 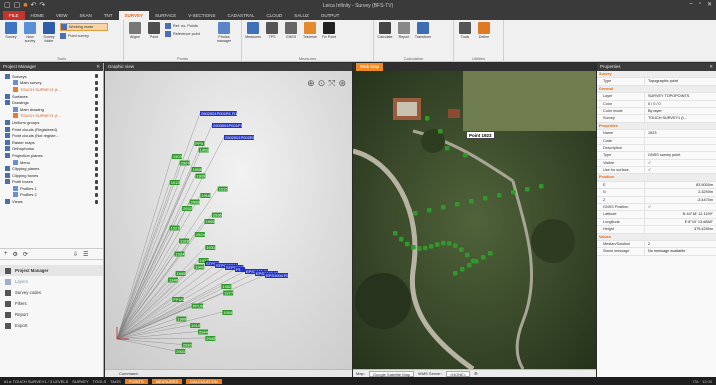 I want to click on property-value: 2, so click(x=680, y=244).